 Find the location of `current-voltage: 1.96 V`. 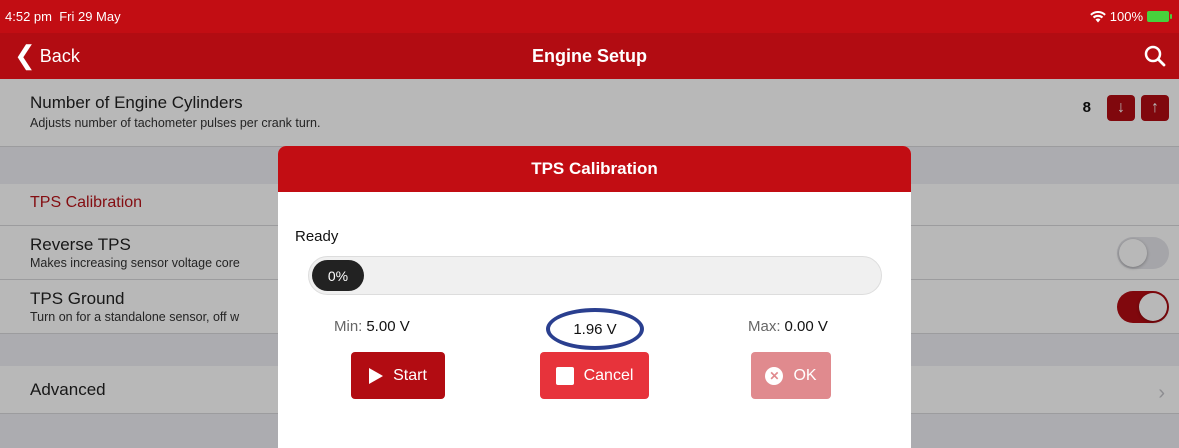

current-voltage: 1.96 V is located at coordinates (595, 329).